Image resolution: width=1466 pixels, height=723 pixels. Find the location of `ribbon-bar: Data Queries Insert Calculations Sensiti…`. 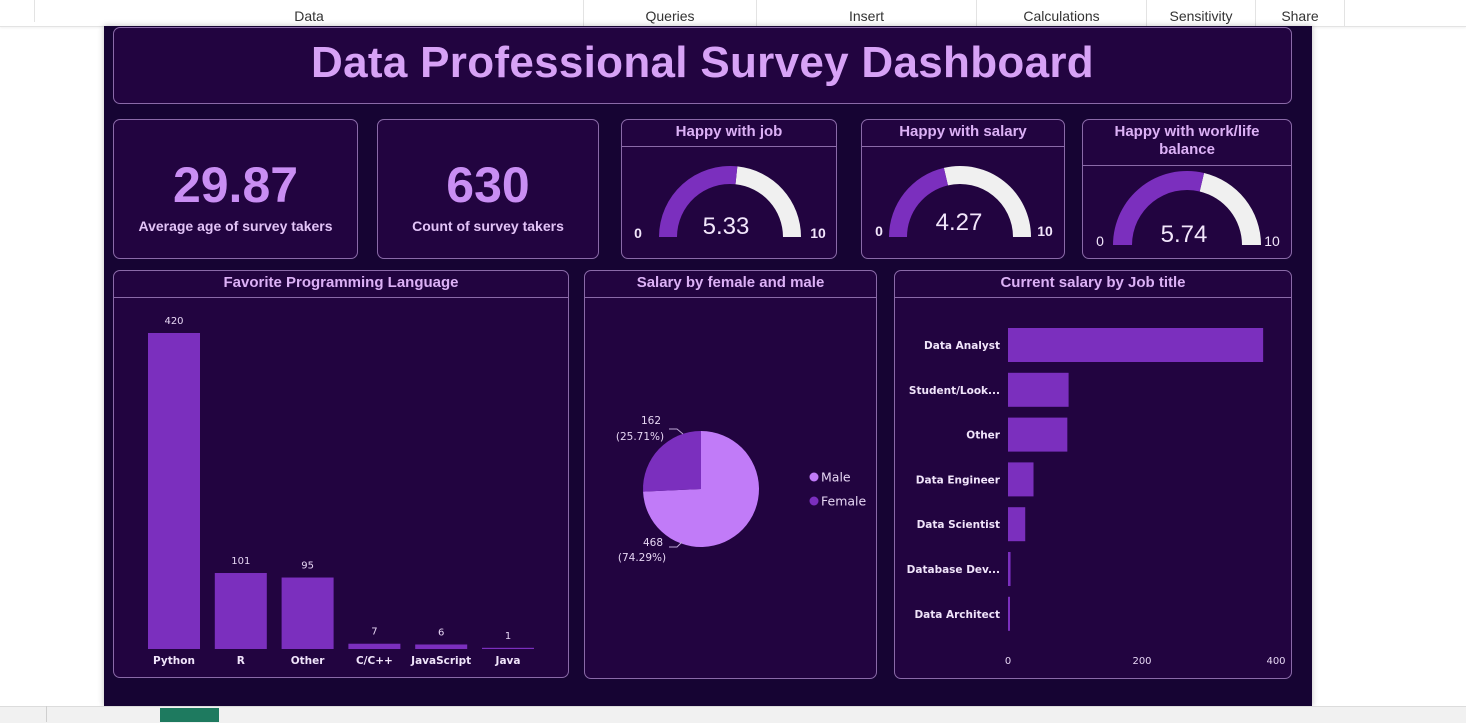

ribbon-bar: Data Queries Insert Calculations Sensiti… is located at coordinates (733, 13).